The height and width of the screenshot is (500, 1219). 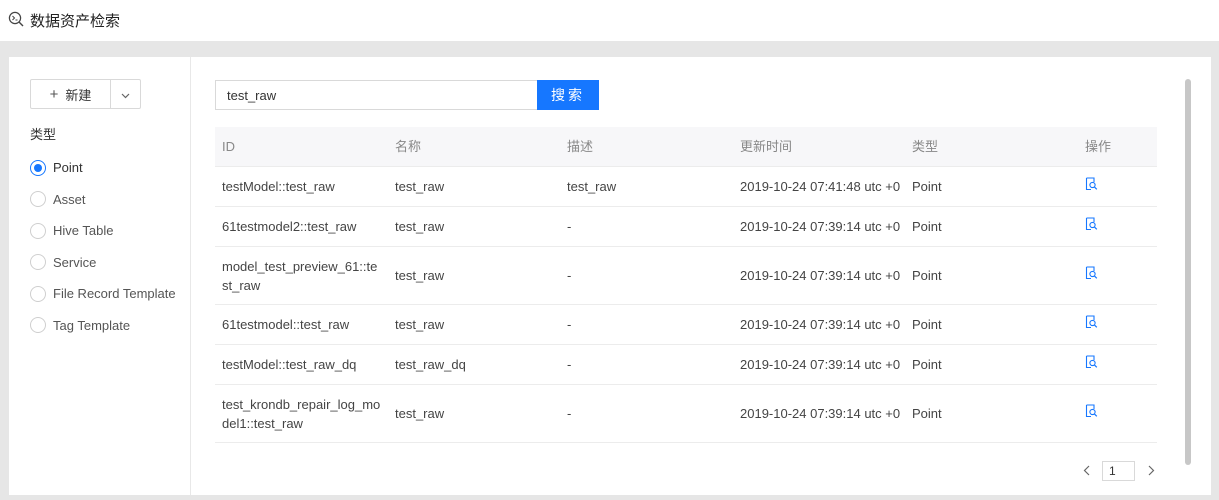 I want to click on page-number-input: 1, so click(x=1118, y=471).